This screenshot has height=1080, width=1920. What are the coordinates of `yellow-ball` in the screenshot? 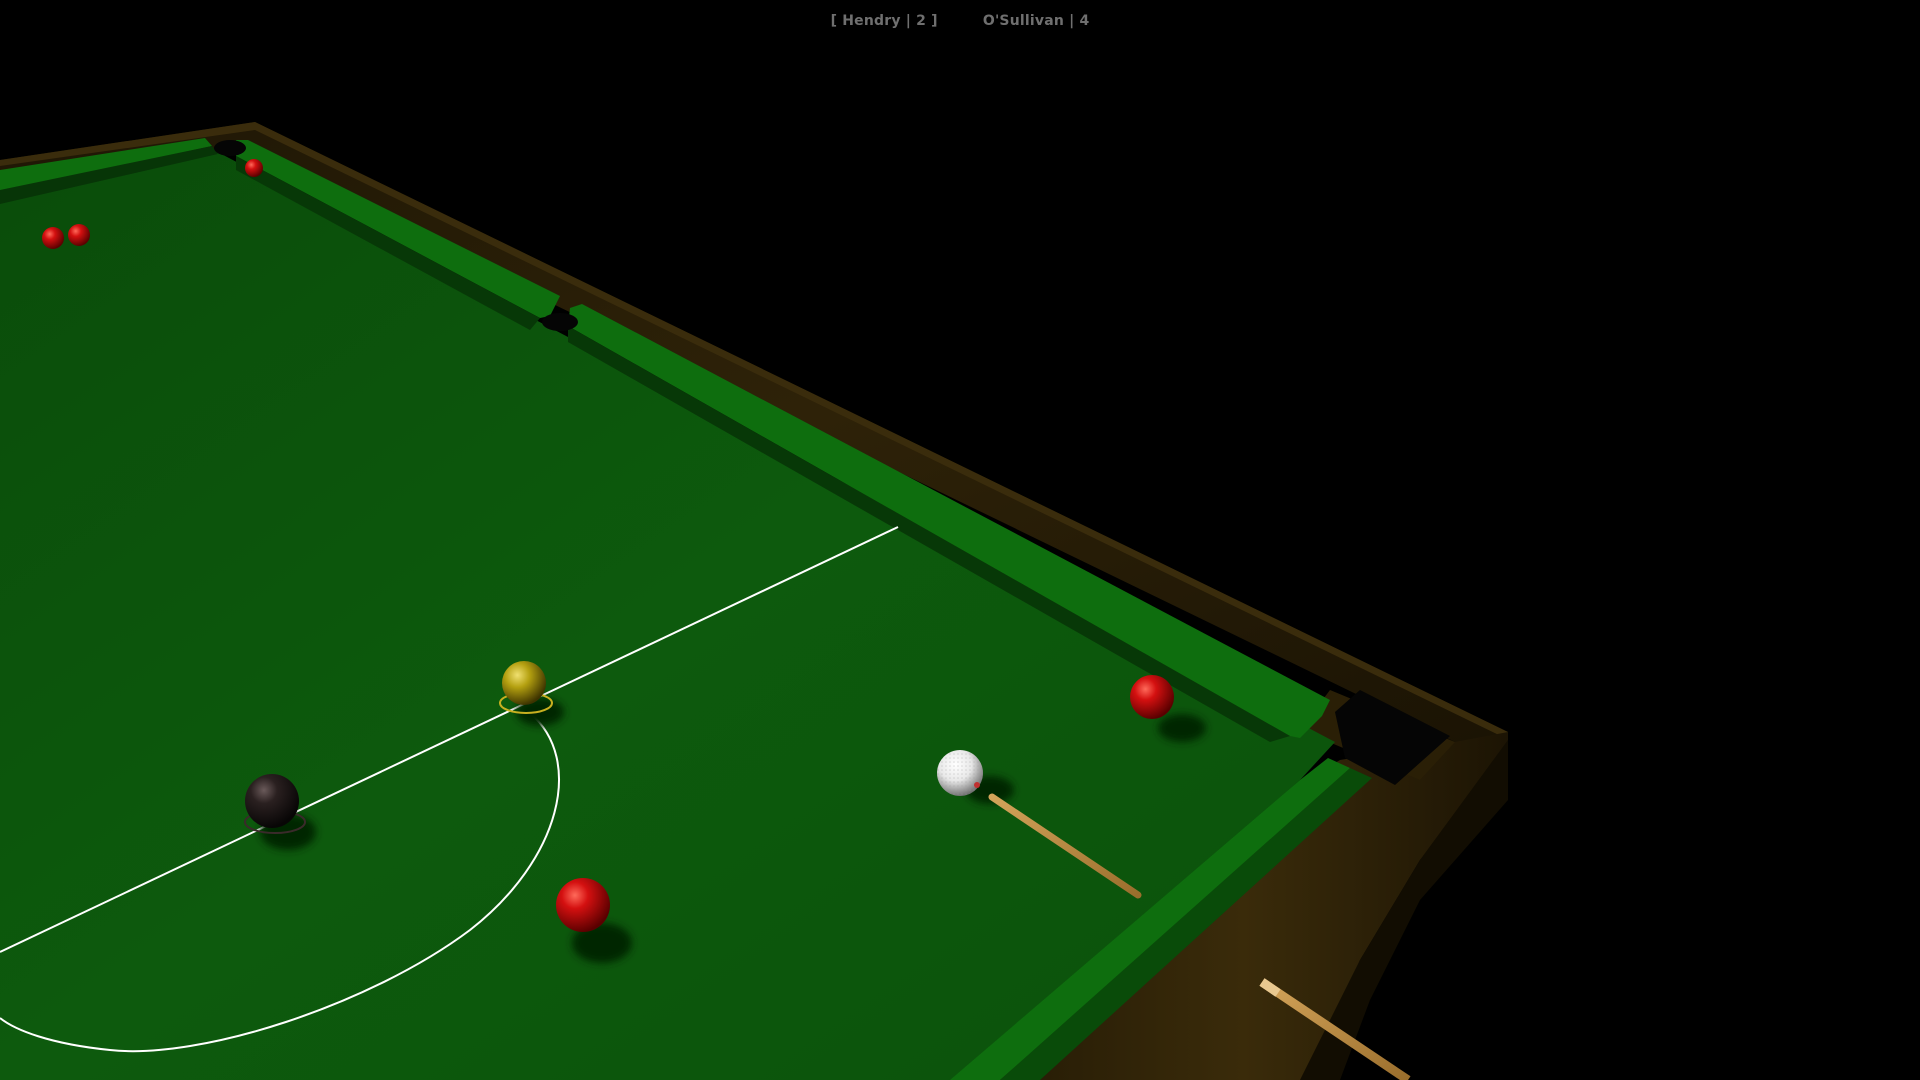 It's located at (524, 683).